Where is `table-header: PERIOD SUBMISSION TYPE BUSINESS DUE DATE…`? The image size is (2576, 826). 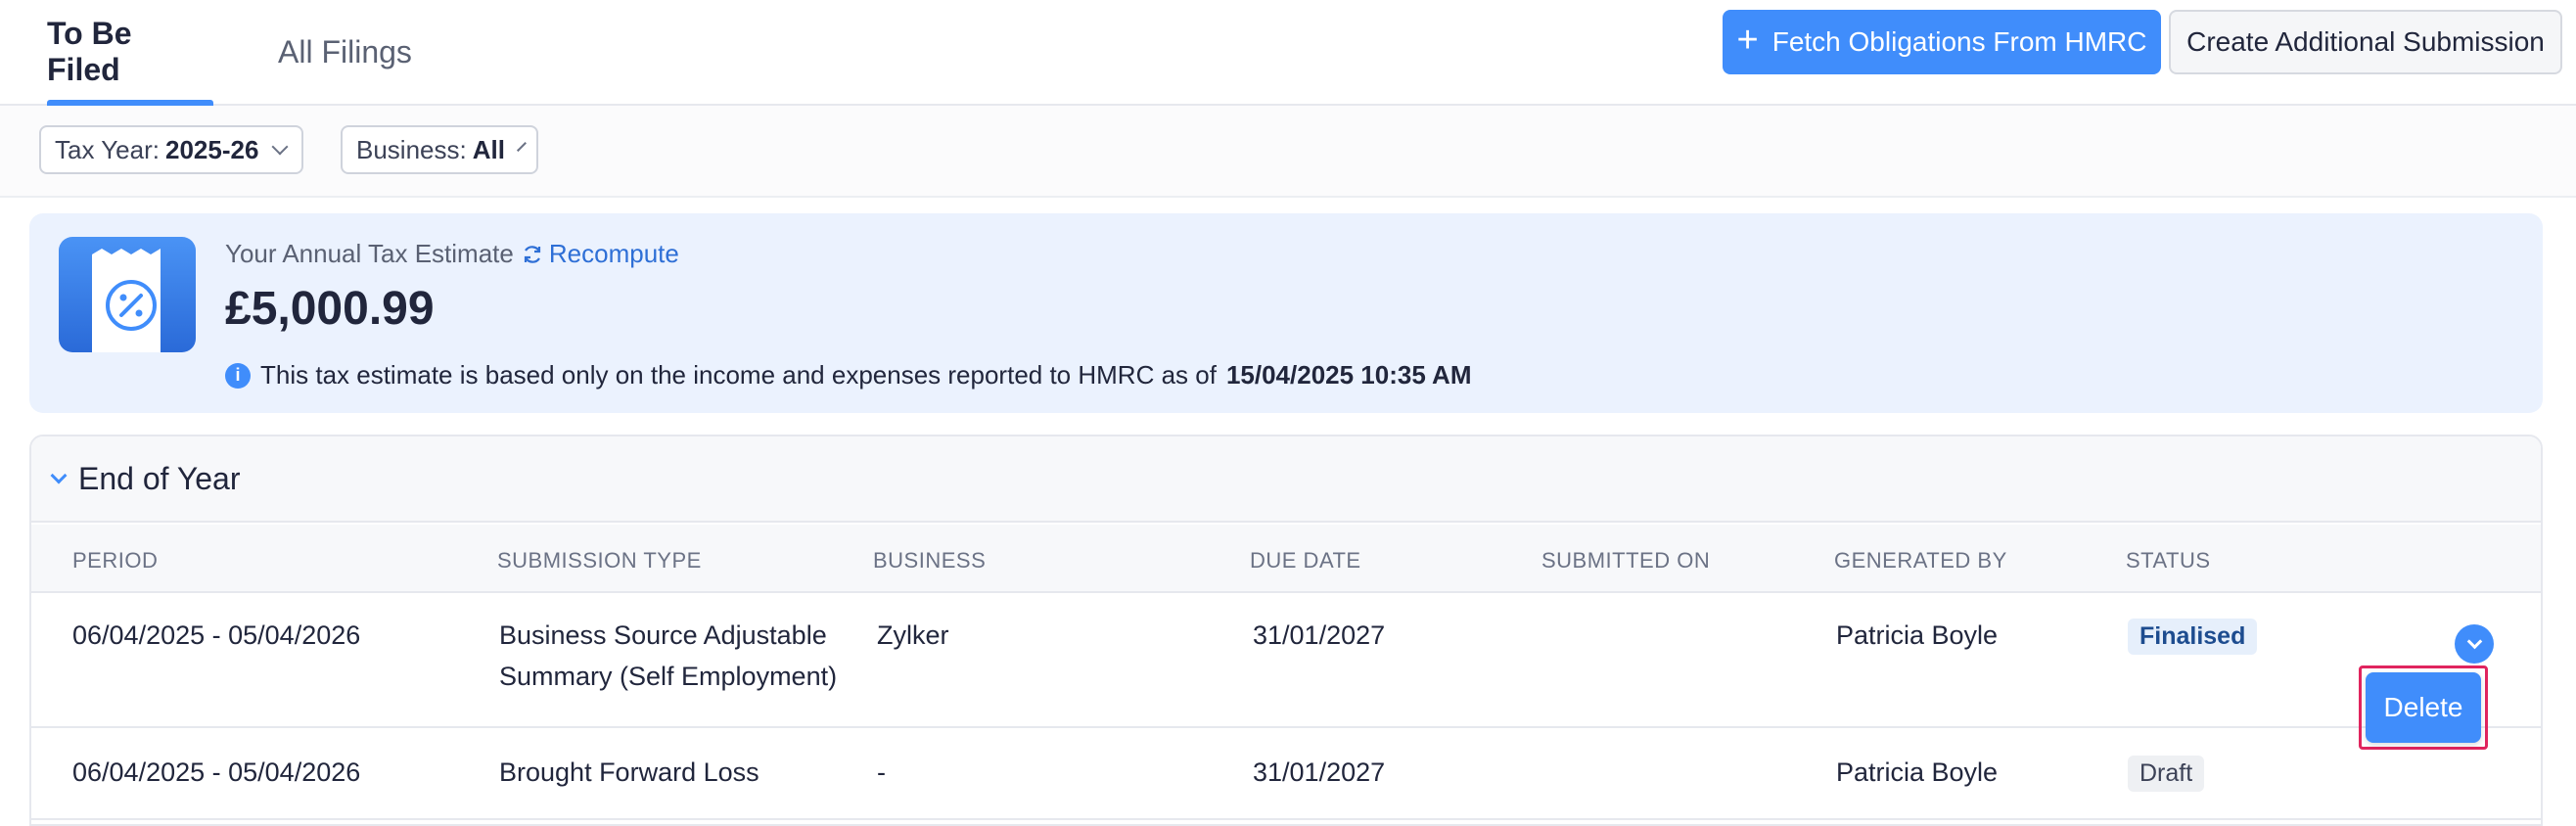
table-header: PERIOD SUBMISSION TYPE BUSINESS DUE DATE… is located at coordinates (1286, 559).